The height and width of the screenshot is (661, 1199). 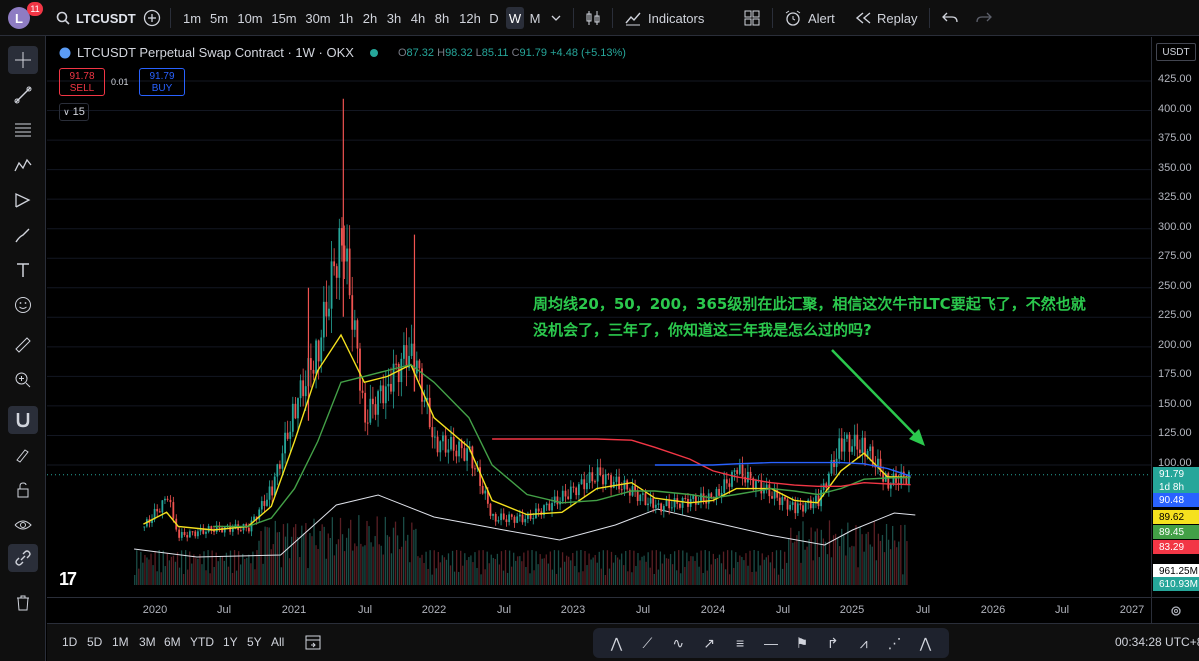 I want to click on settings-button, so click(x=1175, y=610).